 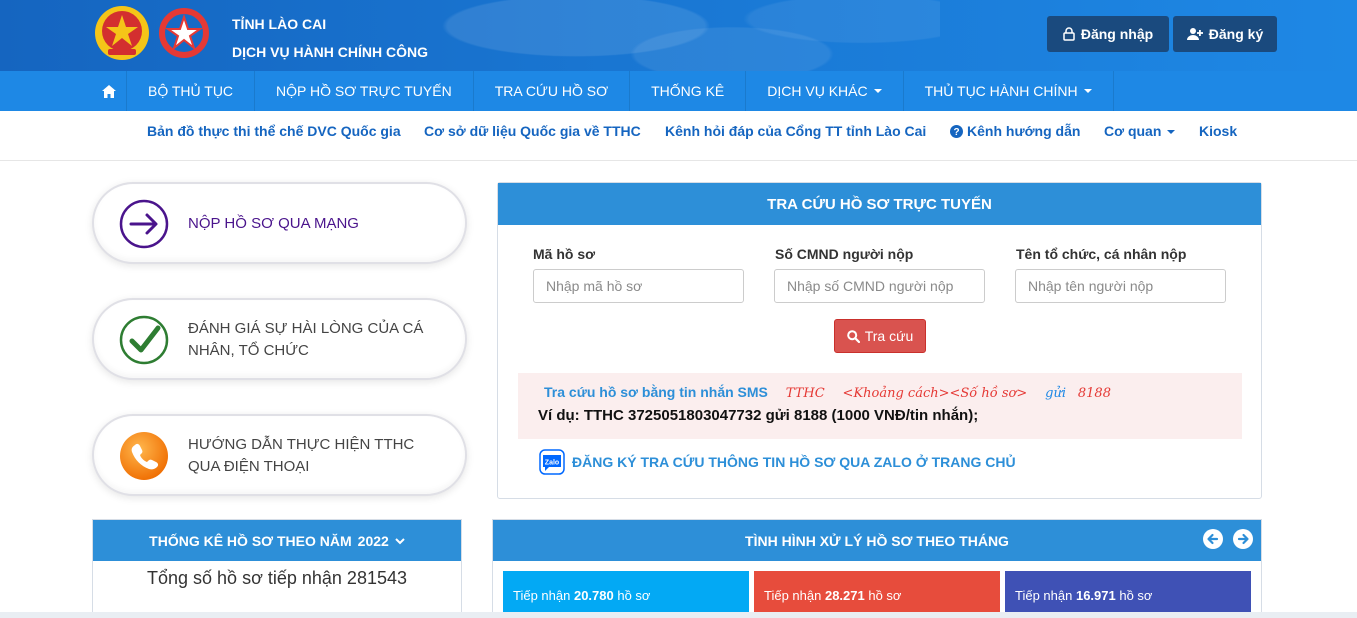 What do you see at coordinates (1133, 131) in the screenshot?
I see `subnav-agency-label: Cơ quan` at bounding box center [1133, 131].